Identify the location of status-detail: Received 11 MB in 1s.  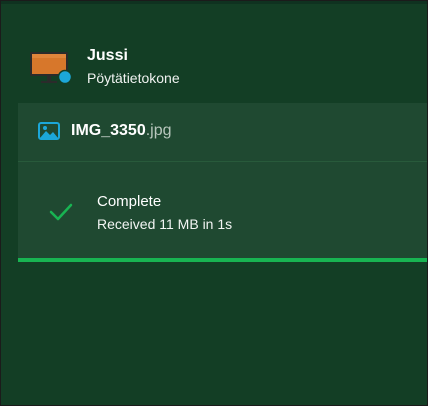
(165, 224).